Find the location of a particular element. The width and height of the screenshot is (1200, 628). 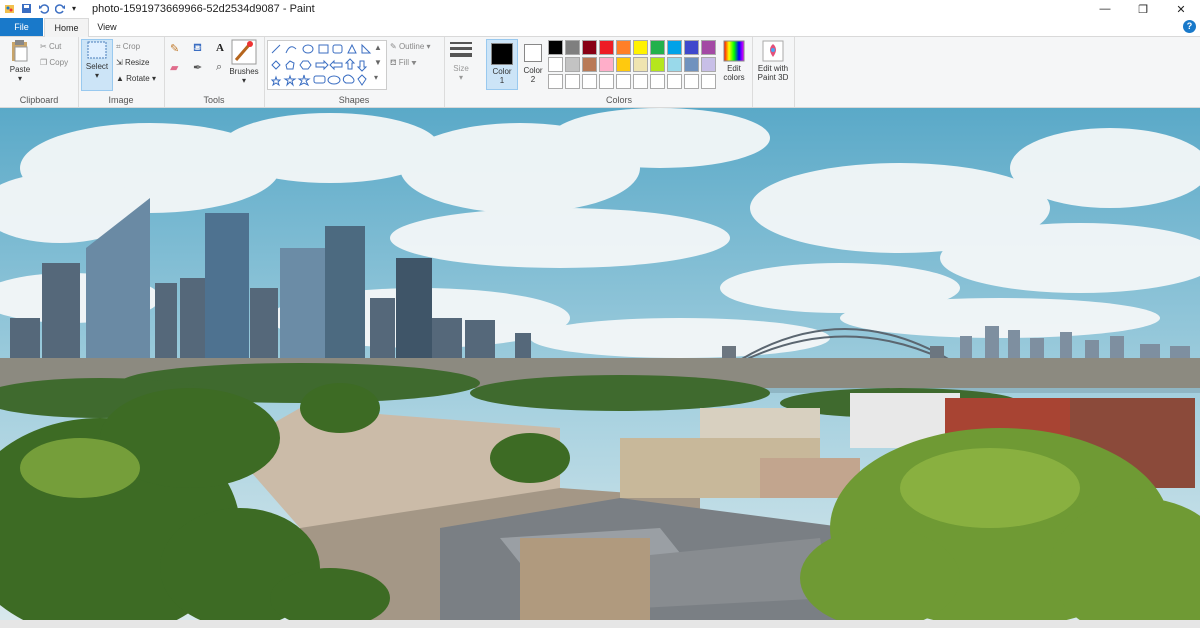

shapes-group-label: Shapes is located at coordinates (354, 100).